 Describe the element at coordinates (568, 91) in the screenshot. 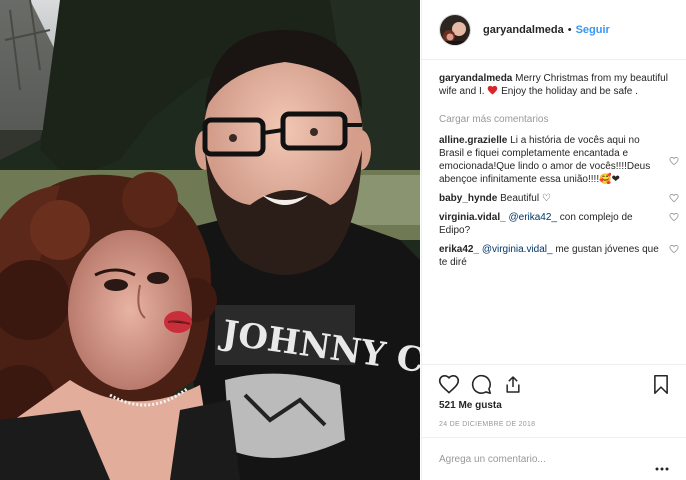

I see `caption-text-after: Enjoy the holiday and be safe .` at that location.